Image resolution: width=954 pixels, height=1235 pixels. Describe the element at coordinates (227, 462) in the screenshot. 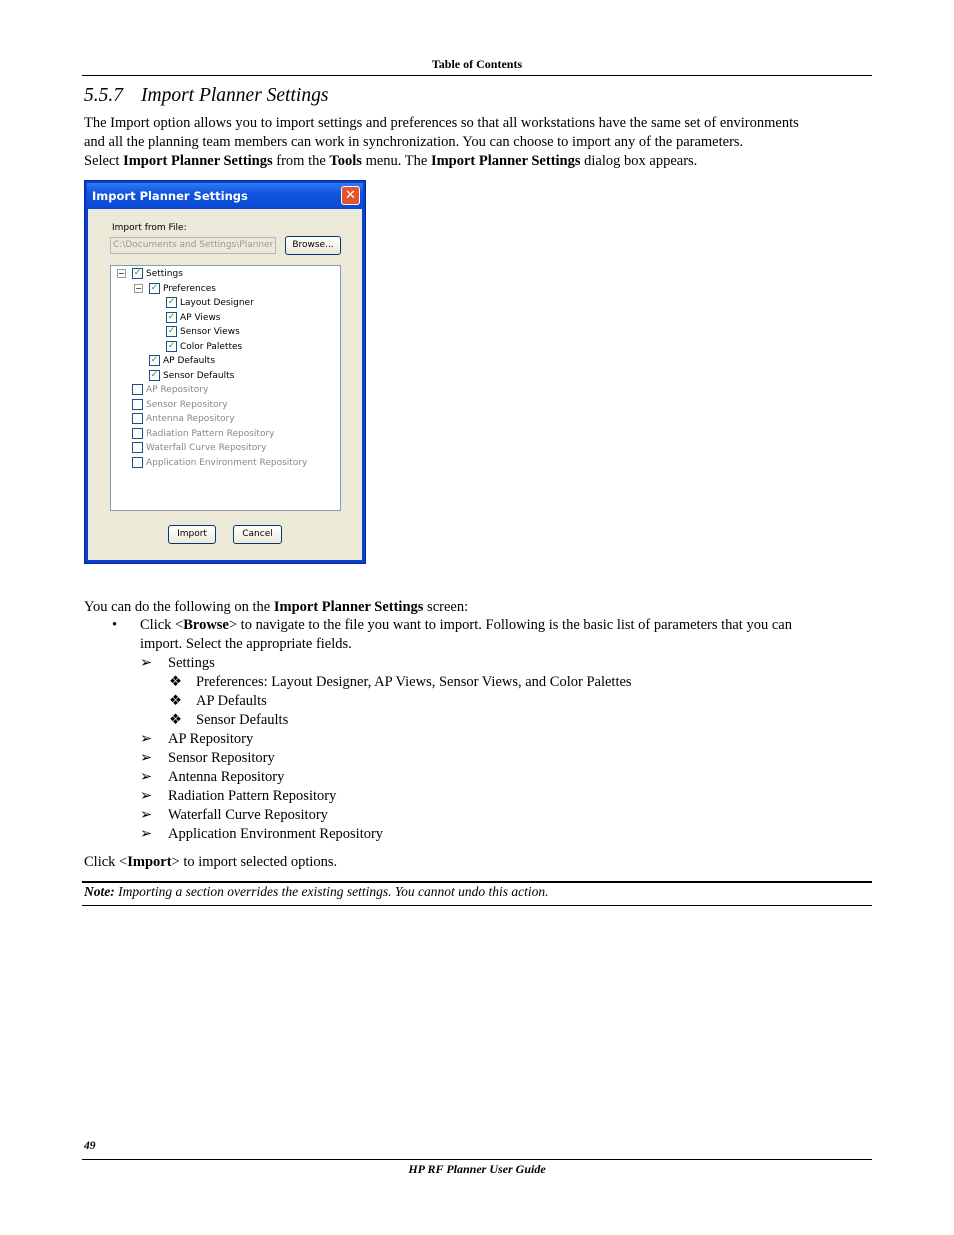

I see `tree-item-label: Application Environment Repository` at that location.